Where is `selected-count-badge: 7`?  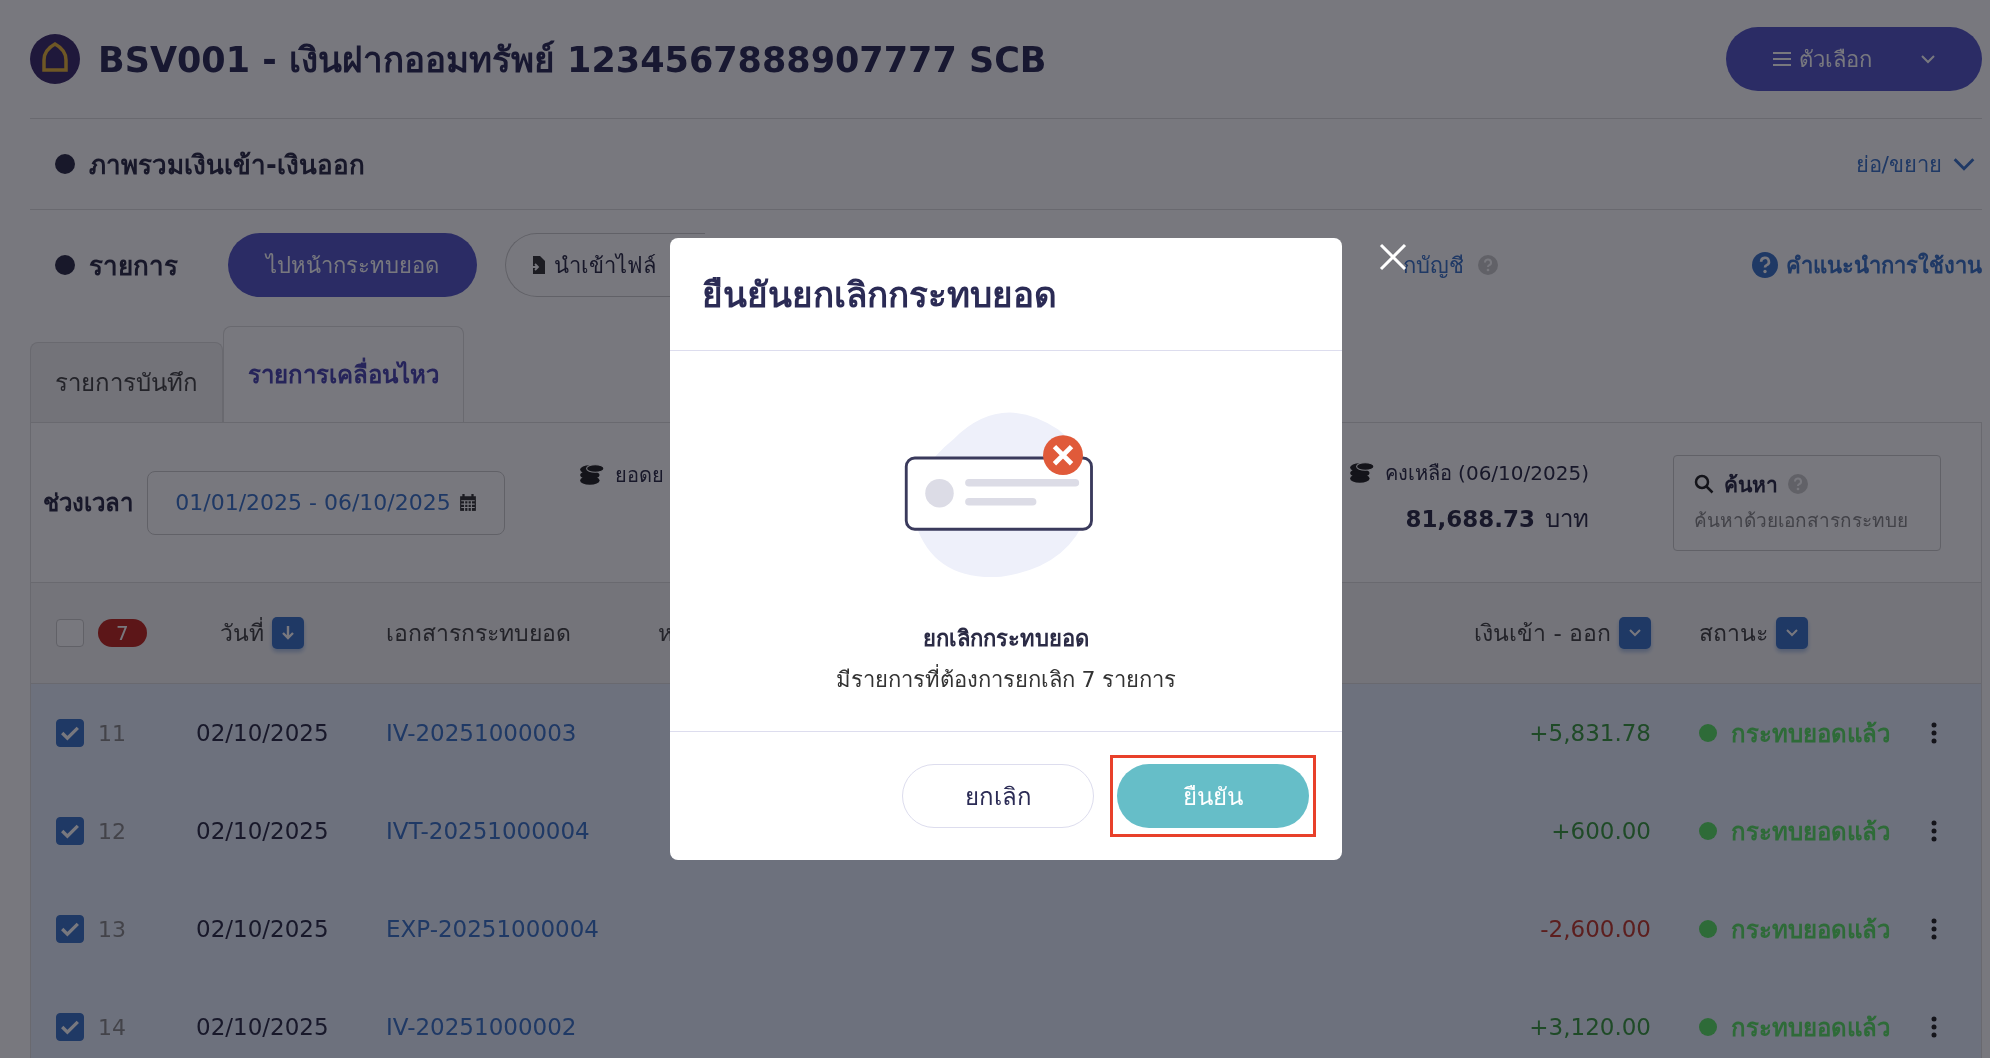 selected-count-badge: 7 is located at coordinates (122, 633).